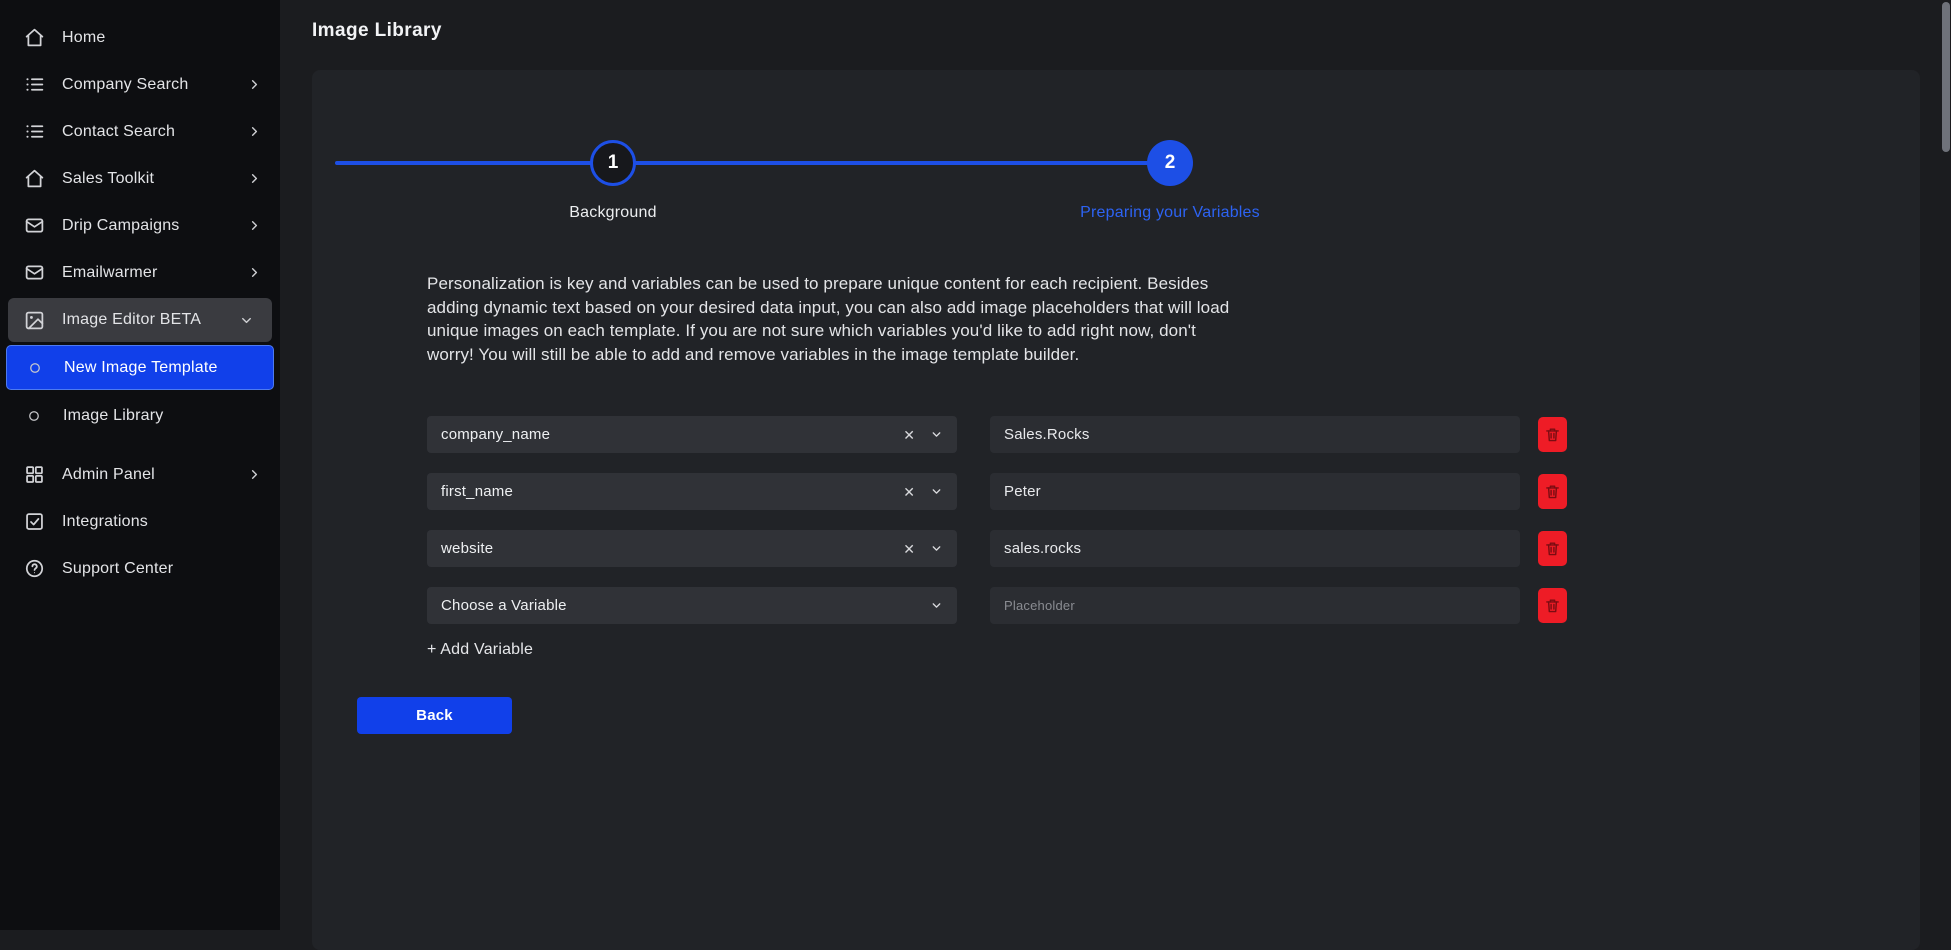  I want to click on variable-row: first_name ✕, so click(997, 491).